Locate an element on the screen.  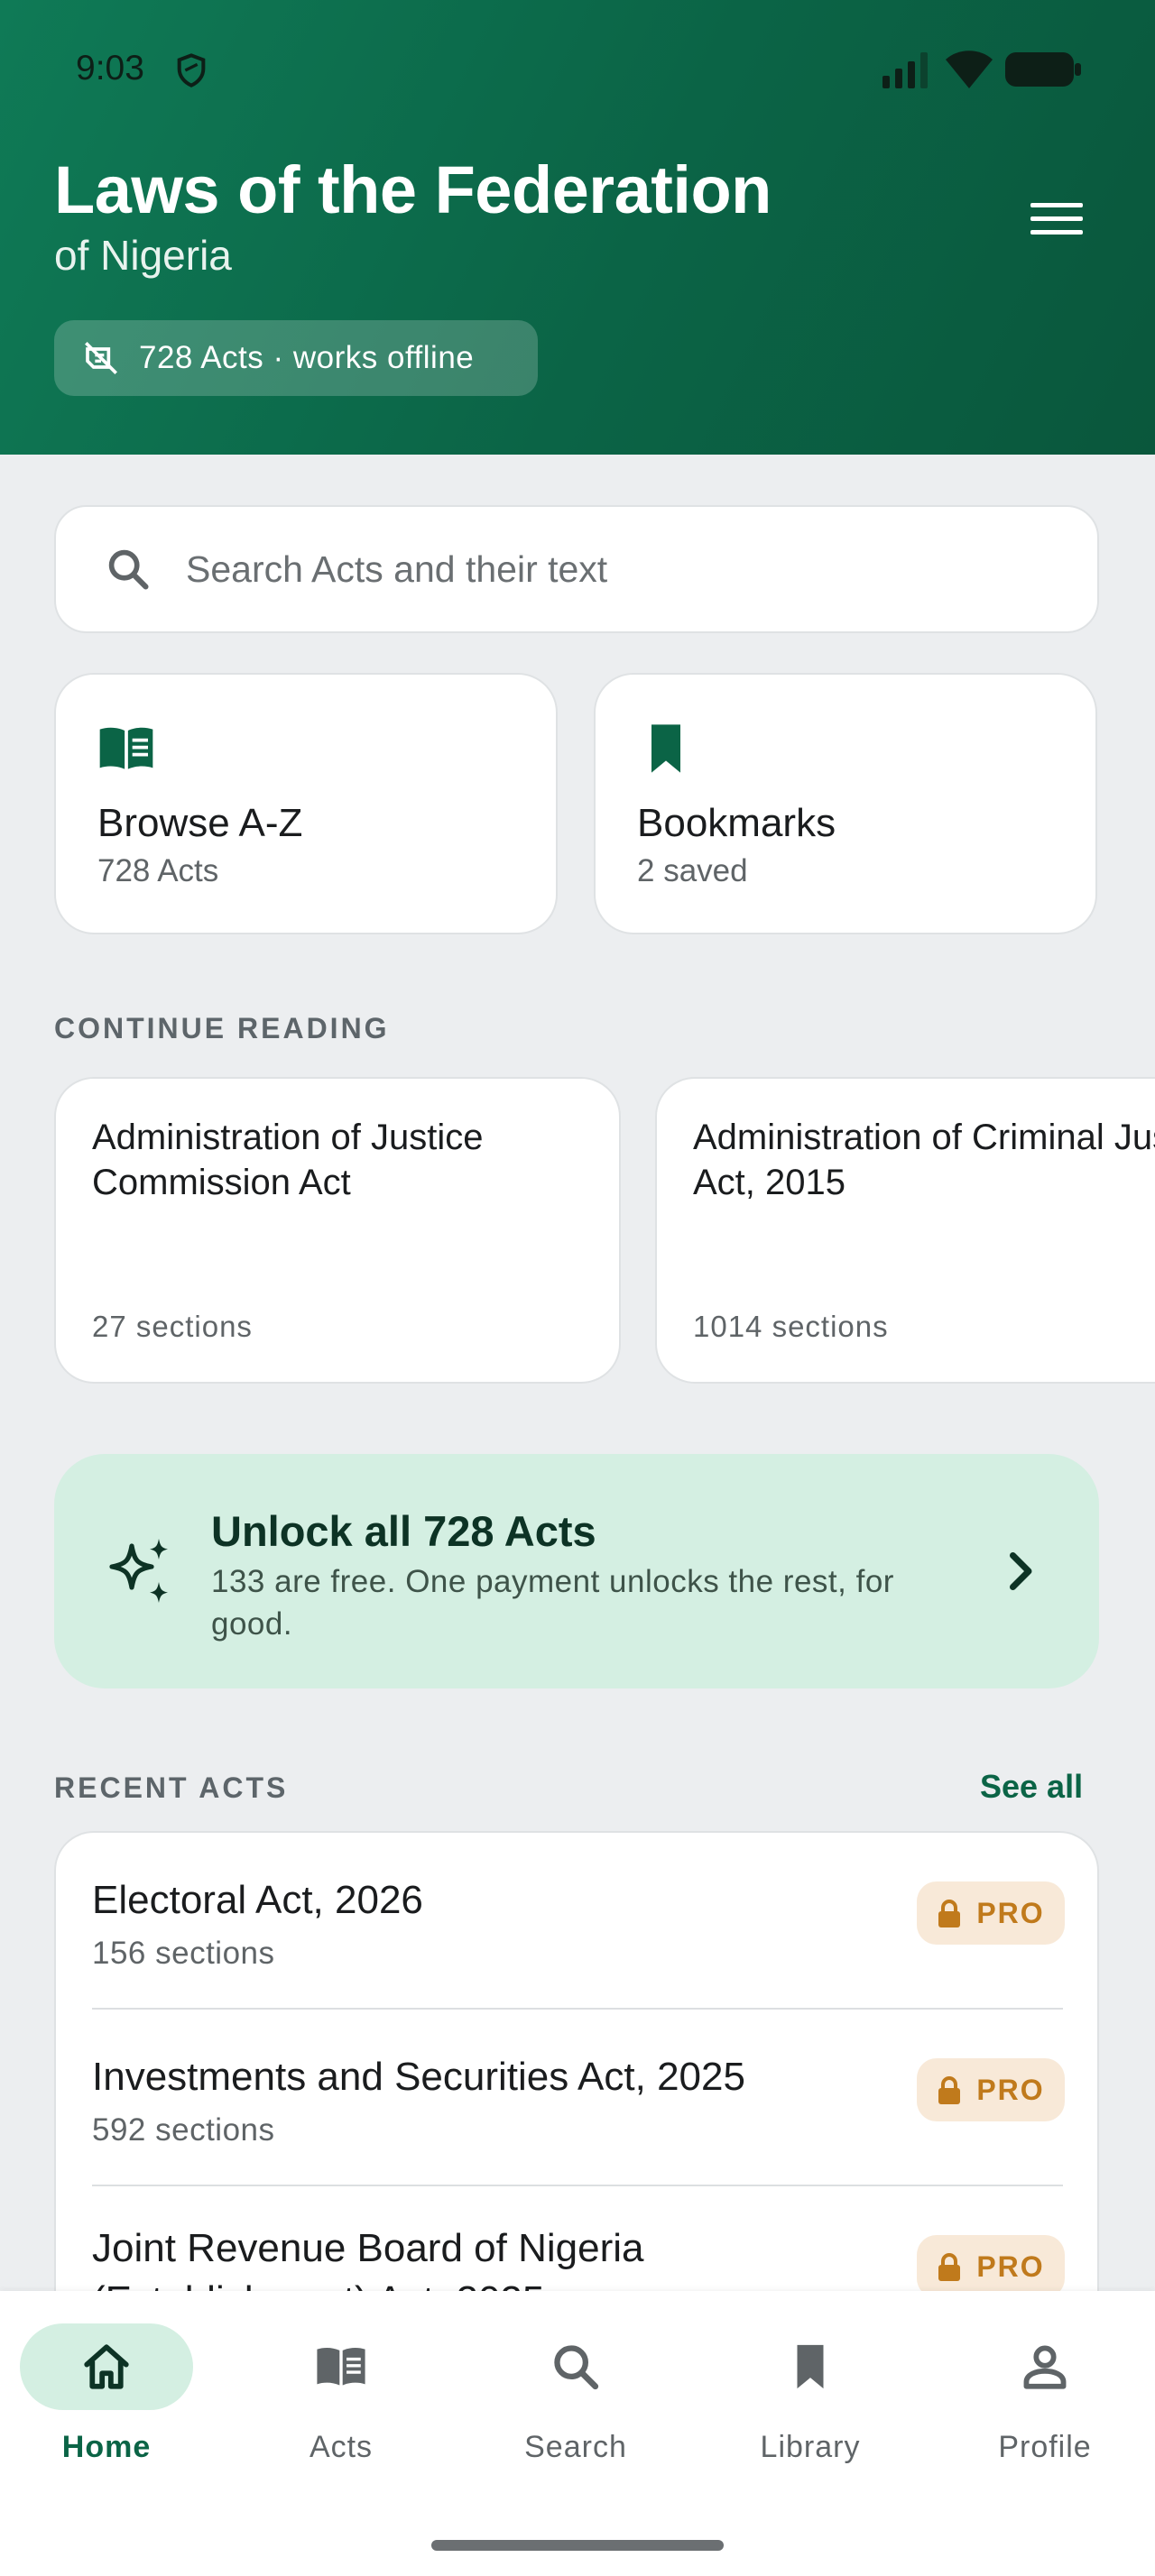
see-all-link: See all is located at coordinates (1031, 1787).